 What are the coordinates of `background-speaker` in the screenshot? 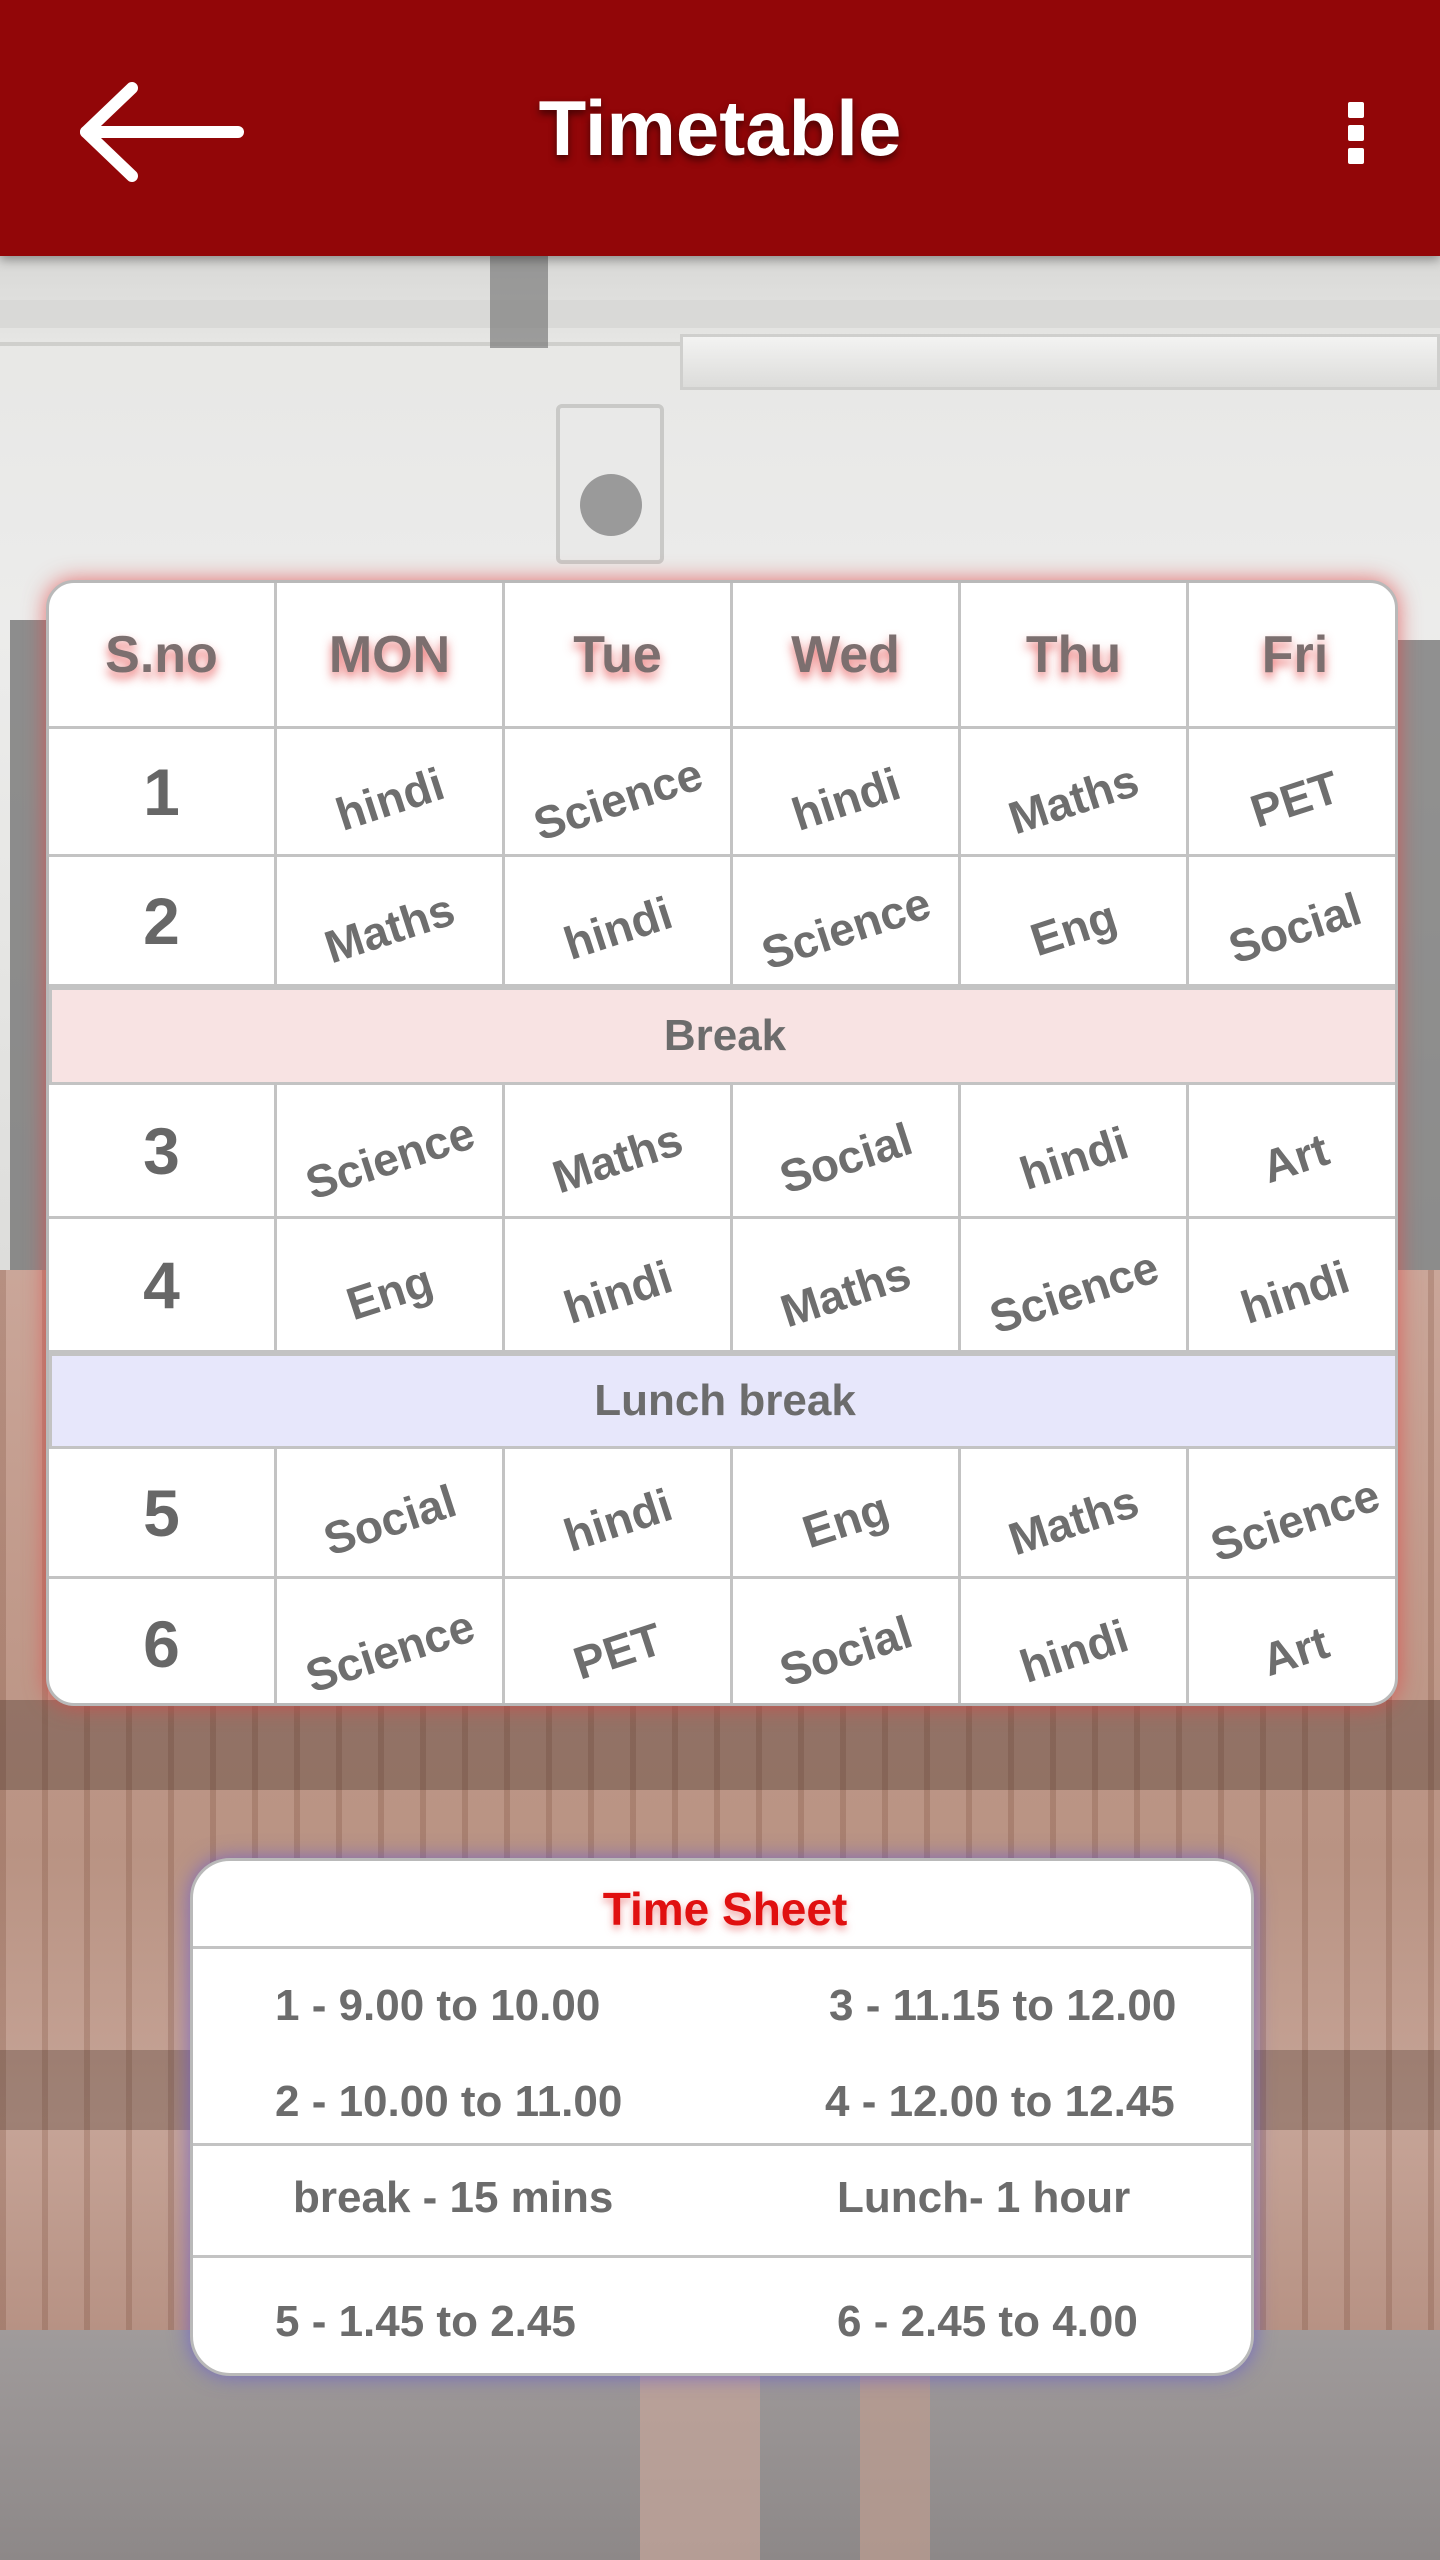 It's located at (610, 484).